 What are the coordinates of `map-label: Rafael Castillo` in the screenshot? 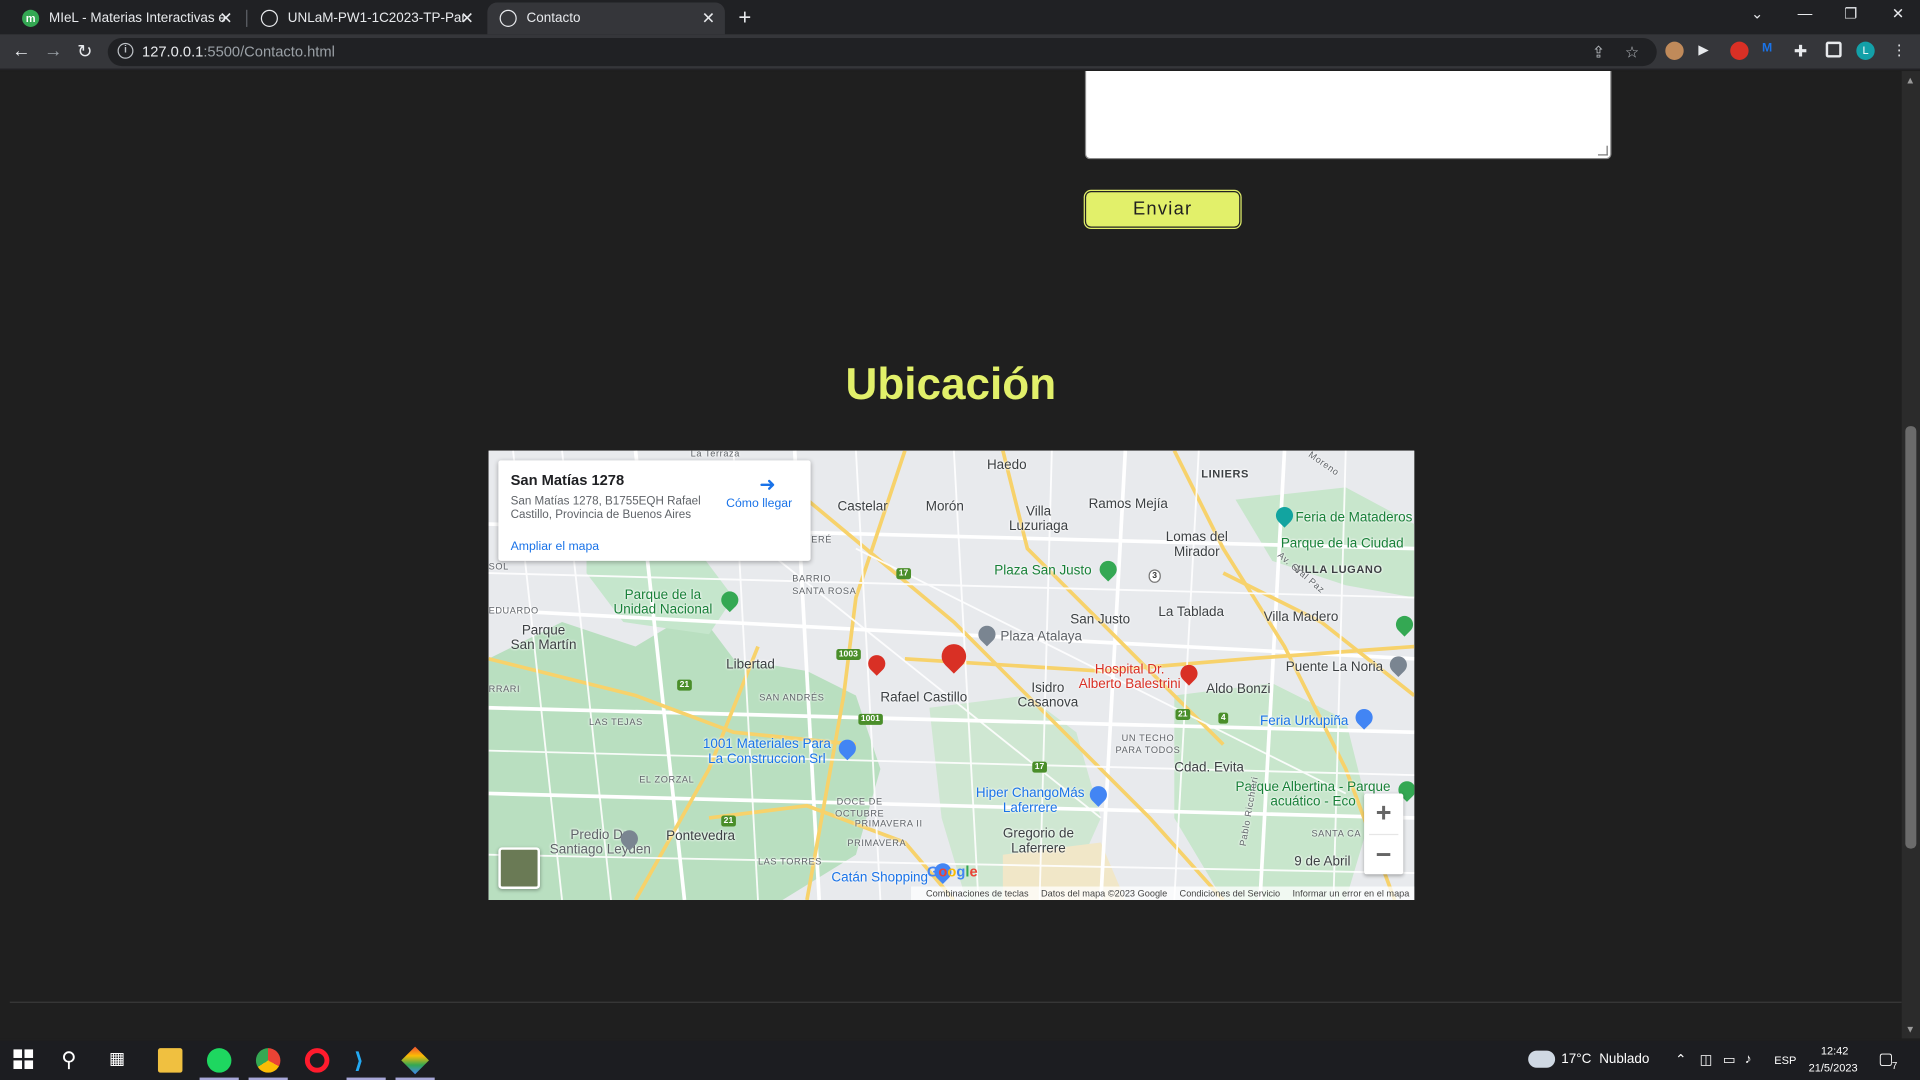 It's located at (924, 698).